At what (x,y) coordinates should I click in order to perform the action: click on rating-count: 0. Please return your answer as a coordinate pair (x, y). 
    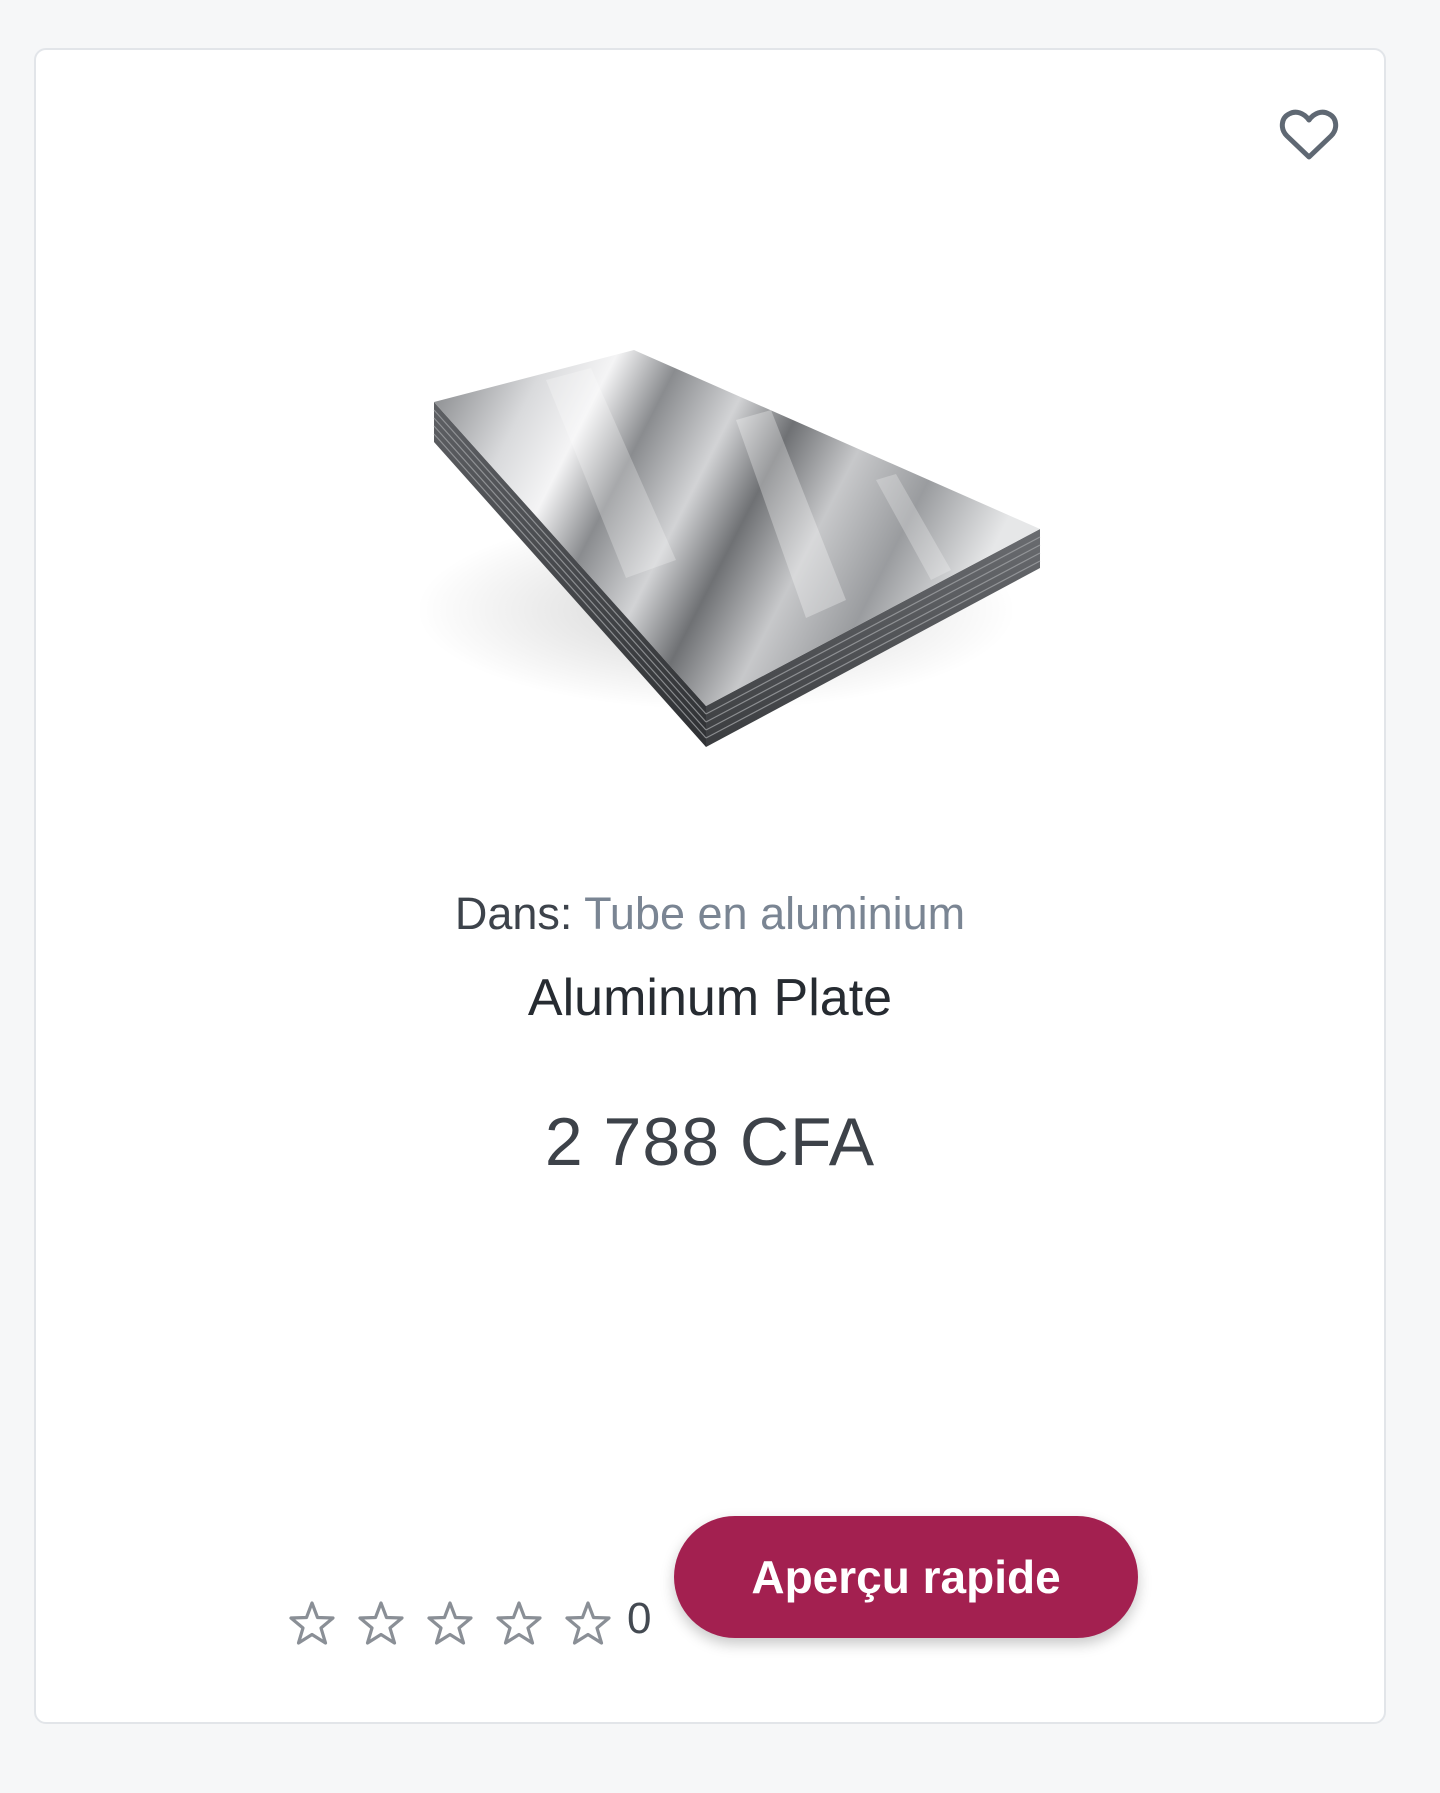
    Looking at the image, I should click on (639, 1618).